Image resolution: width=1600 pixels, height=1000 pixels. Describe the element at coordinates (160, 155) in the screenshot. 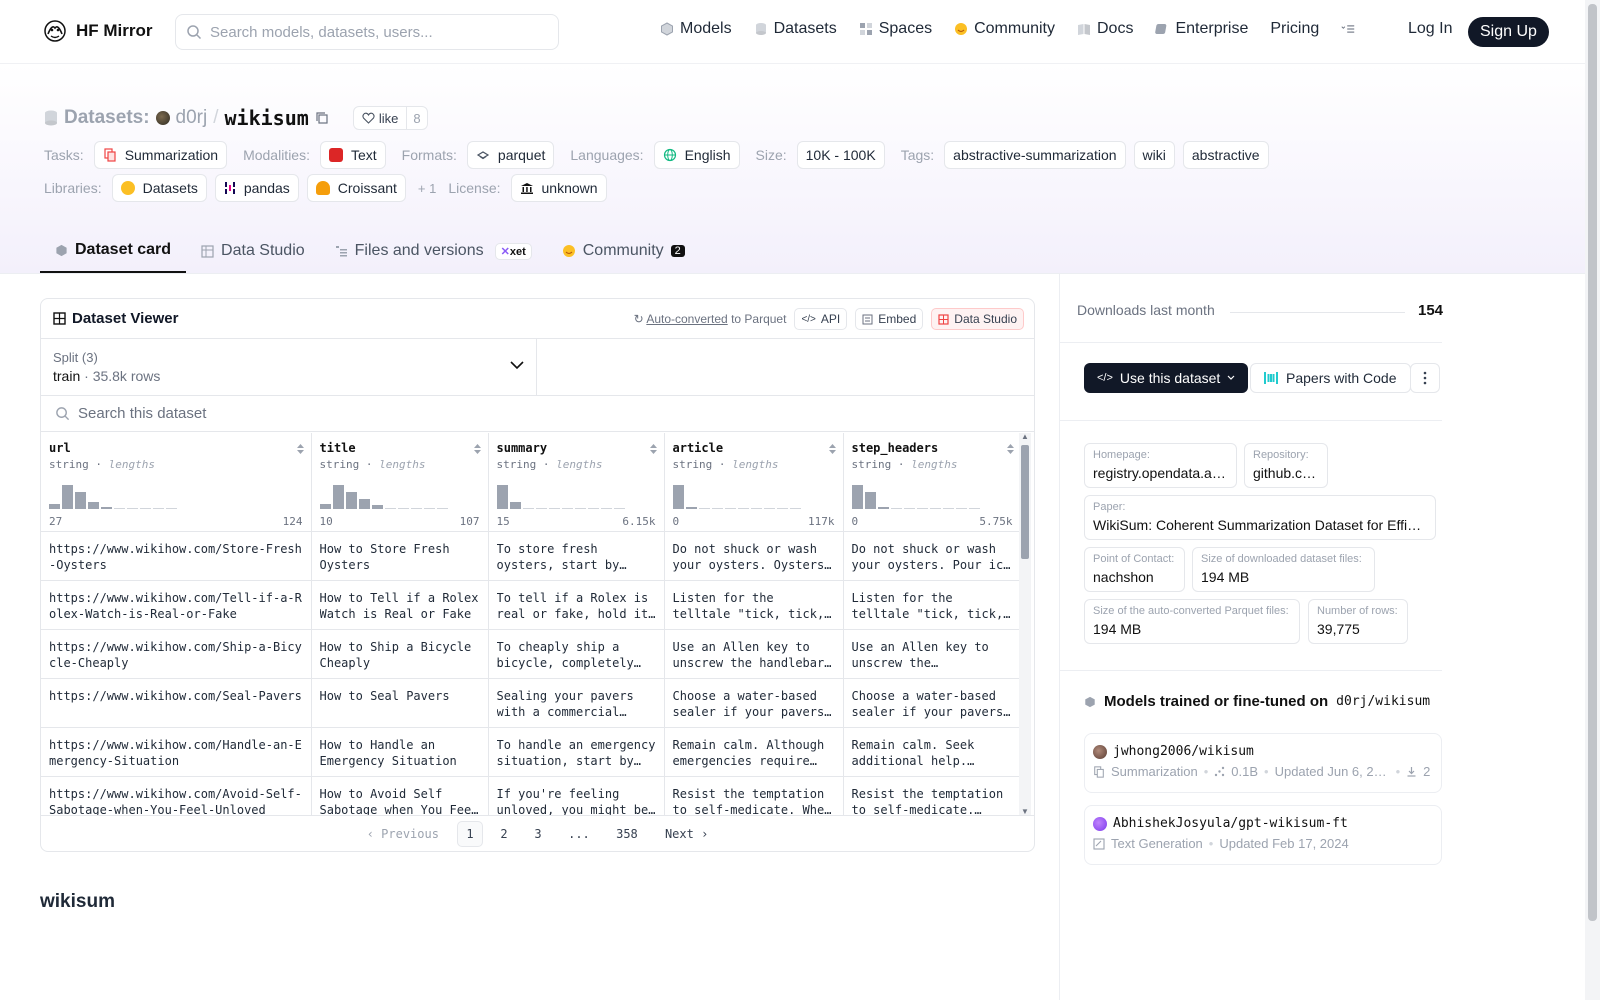

I see `tag-summarization: Summarization` at that location.